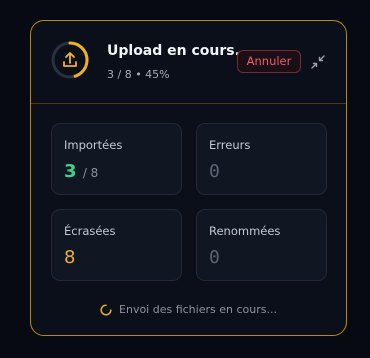 The height and width of the screenshot is (358, 370). What do you see at coordinates (116, 159) in the screenshot?
I see `stat-imported: Importées 3 / 8` at bounding box center [116, 159].